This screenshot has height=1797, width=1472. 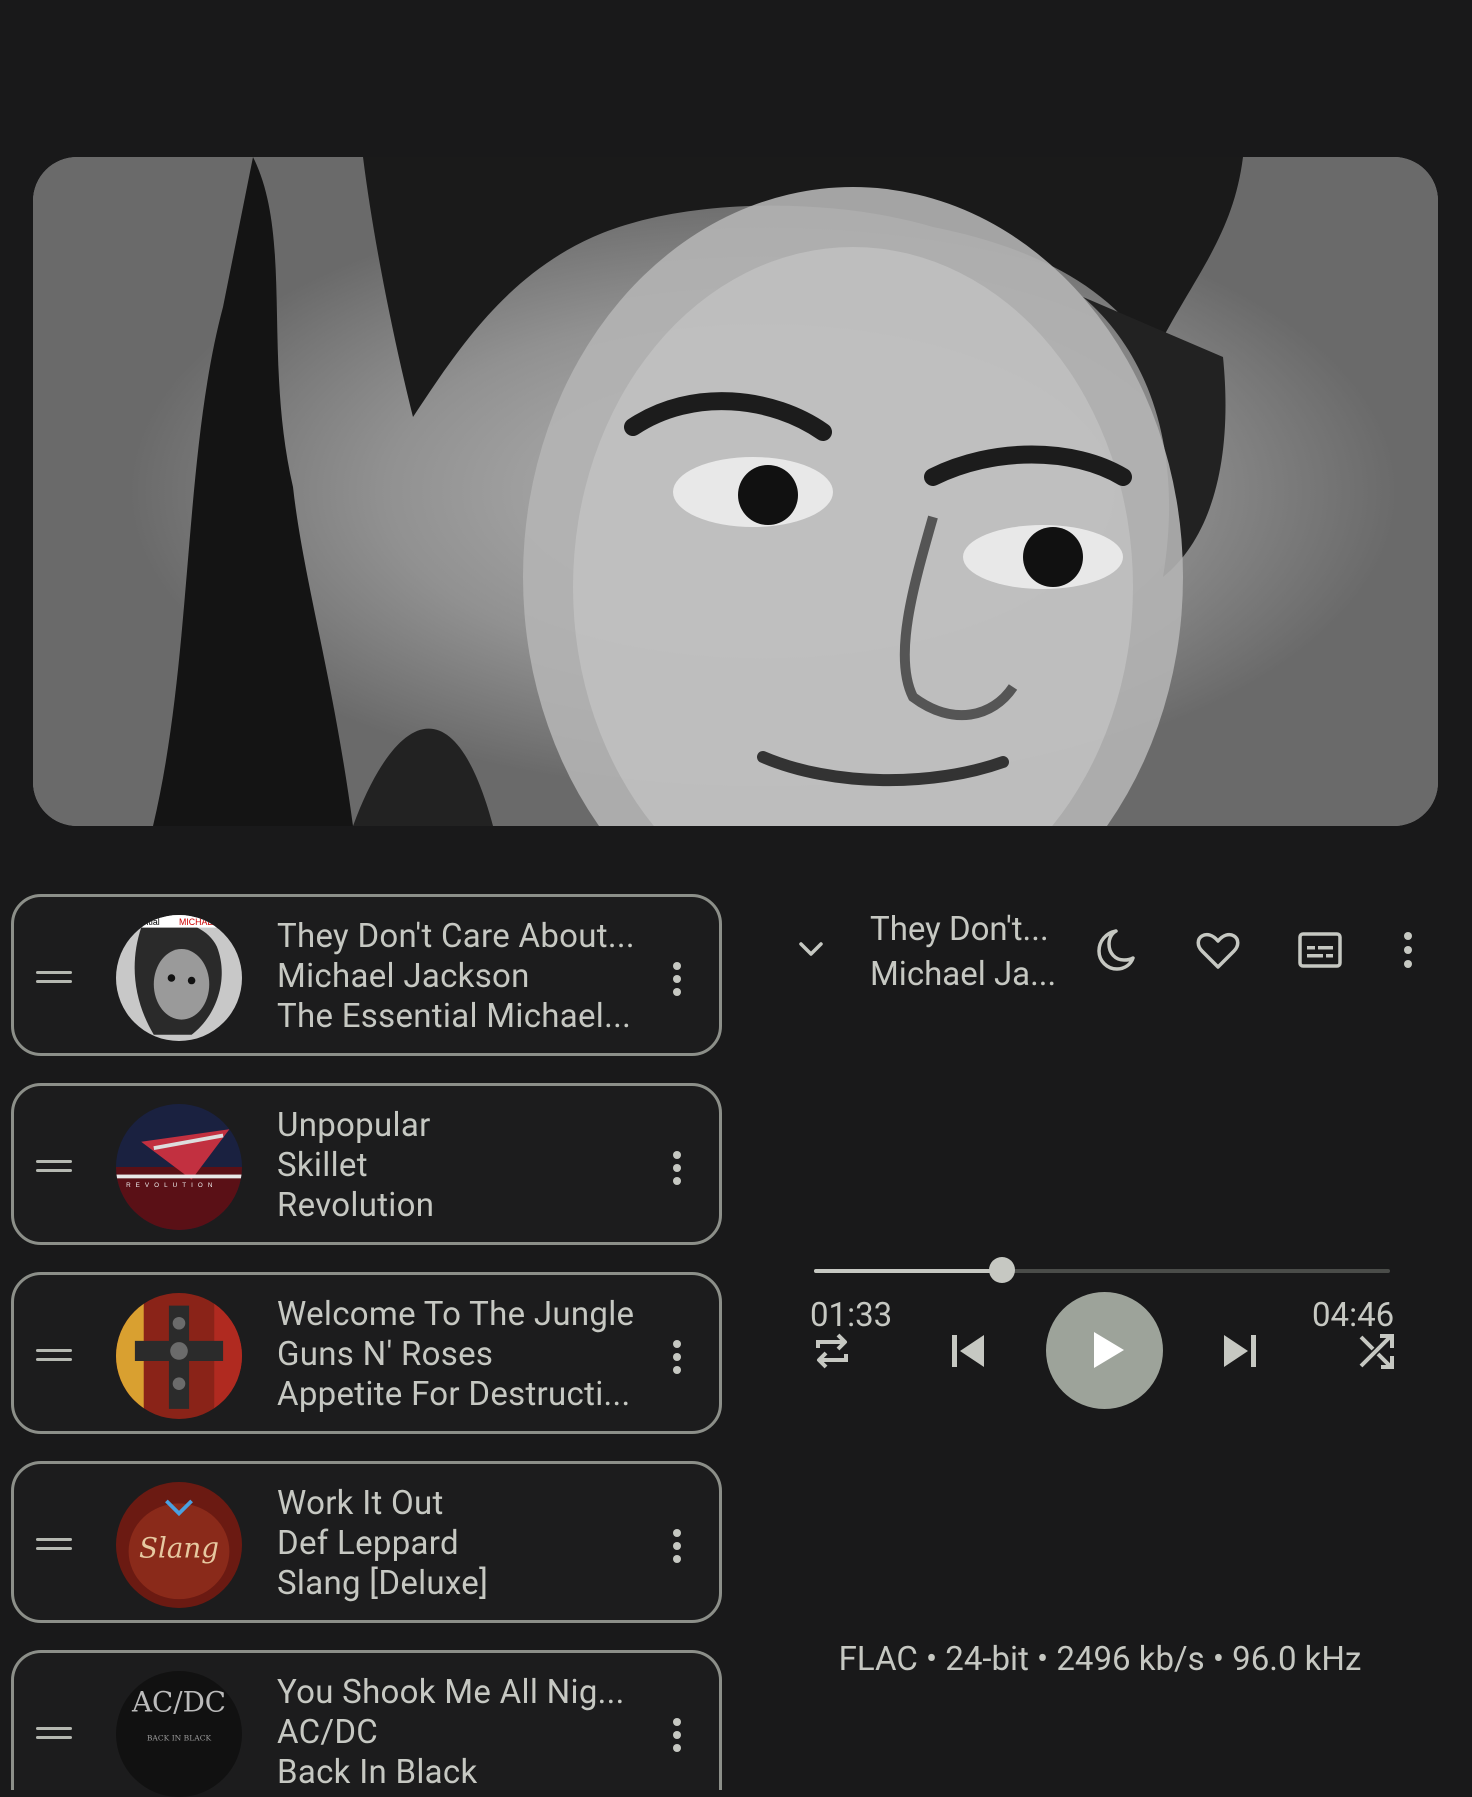 What do you see at coordinates (328, 1732) in the screenshot?
I see `track-artist: AC/DC` at bounding box center [328, 1732].